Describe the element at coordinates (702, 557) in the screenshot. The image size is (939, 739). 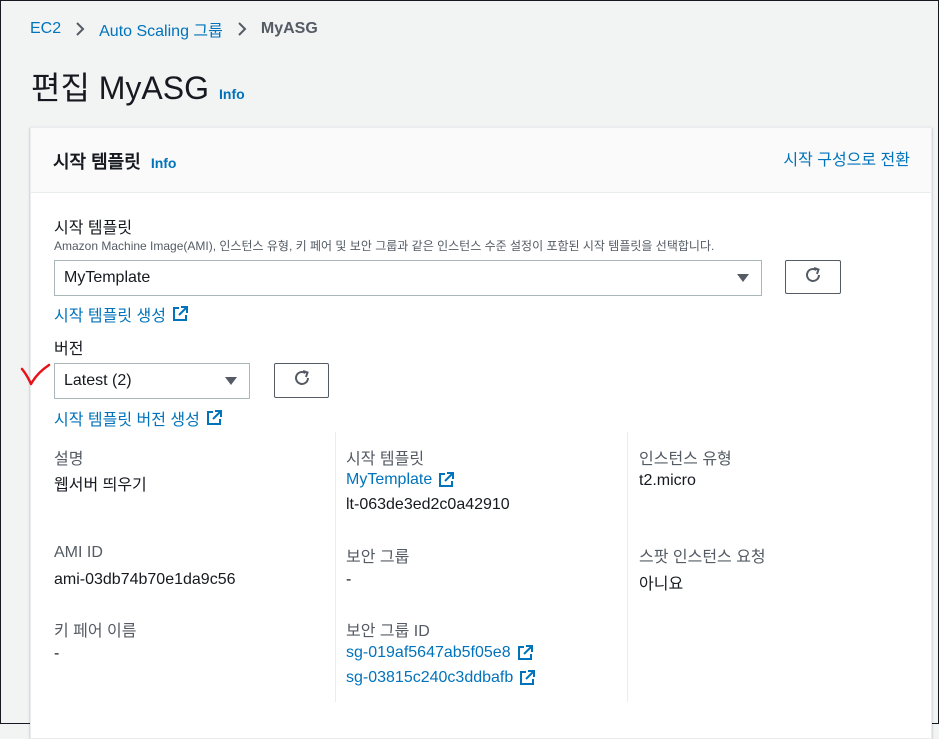
I see `spot-request-label: 스팟 인스턴스 요청` at that location.